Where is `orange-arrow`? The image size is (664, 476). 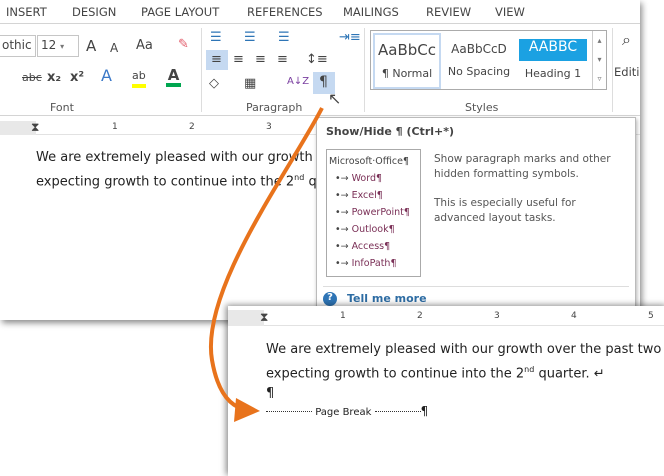
orange-arrow is located at coordinates (266, 264).